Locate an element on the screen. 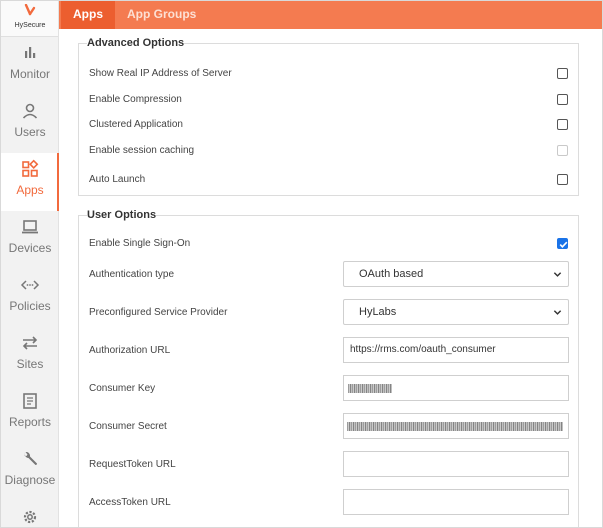 The width and height of the screenshot is (603, 528). consumer-key-label: Consumer Key is located at coordinates (122, 388).